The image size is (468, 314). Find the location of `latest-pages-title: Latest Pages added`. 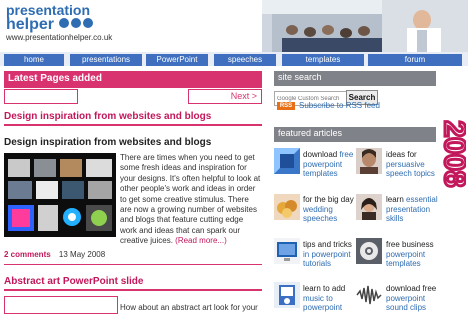

latest-pages-title: Latest Pages added is located at coordinates (55, 78).